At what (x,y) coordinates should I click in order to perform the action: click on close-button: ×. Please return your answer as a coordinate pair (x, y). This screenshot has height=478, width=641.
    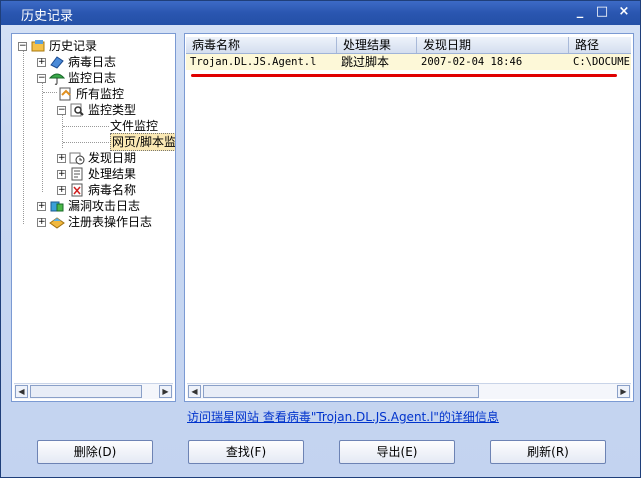
    Looking at the image, I should click on (624, 12).